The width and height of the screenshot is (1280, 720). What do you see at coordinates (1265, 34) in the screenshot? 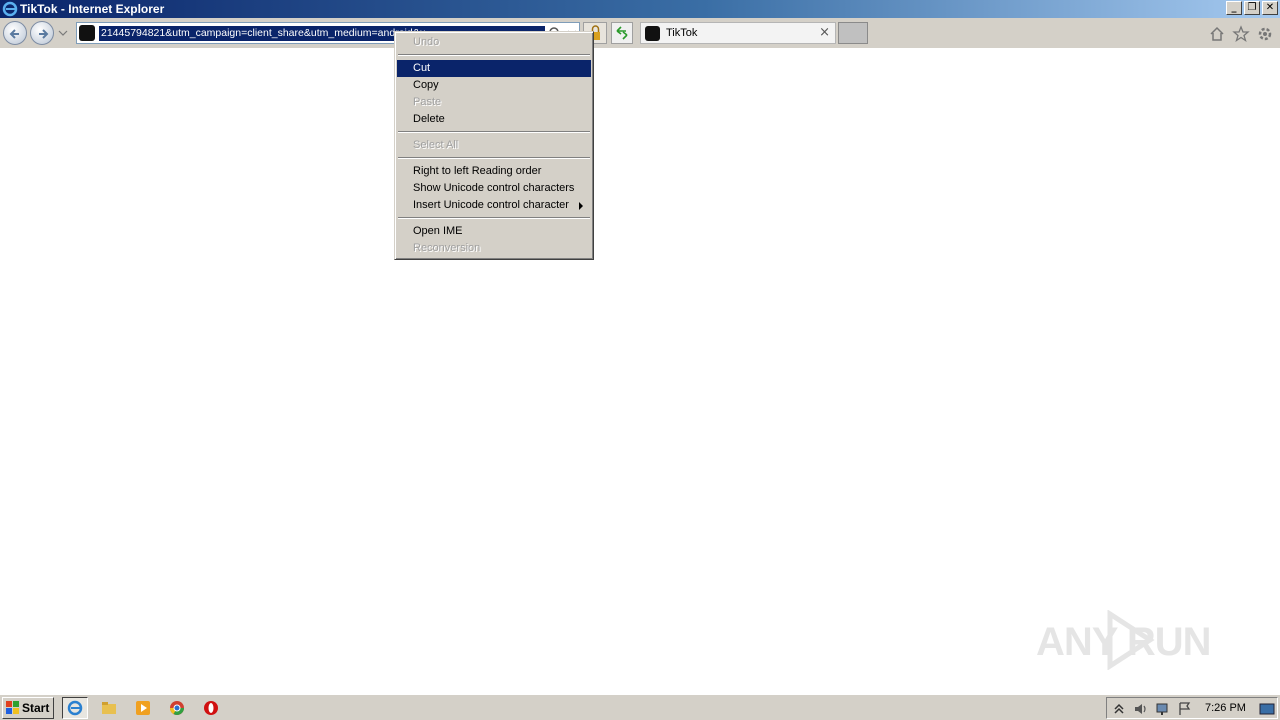
I see `tools-icon` at bounding box center [1265, 34].